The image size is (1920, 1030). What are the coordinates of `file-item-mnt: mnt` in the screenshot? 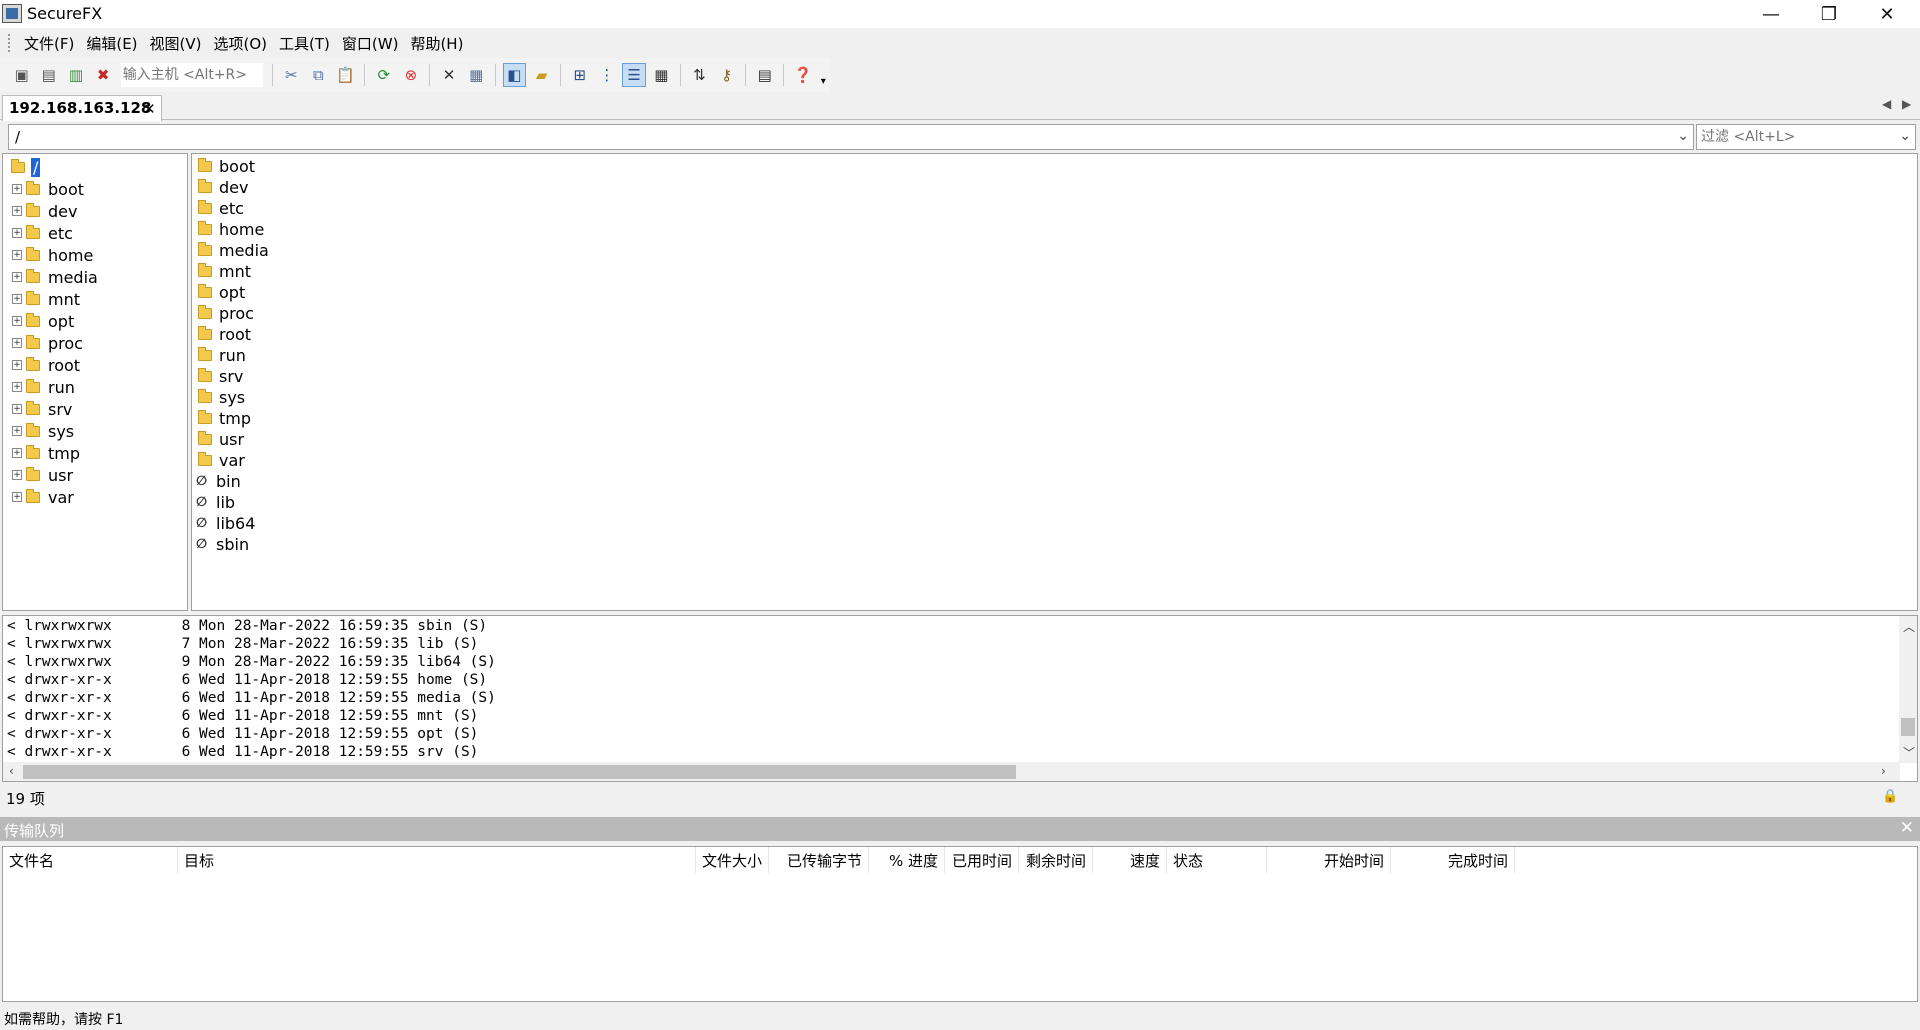 It's located at (223, 271).